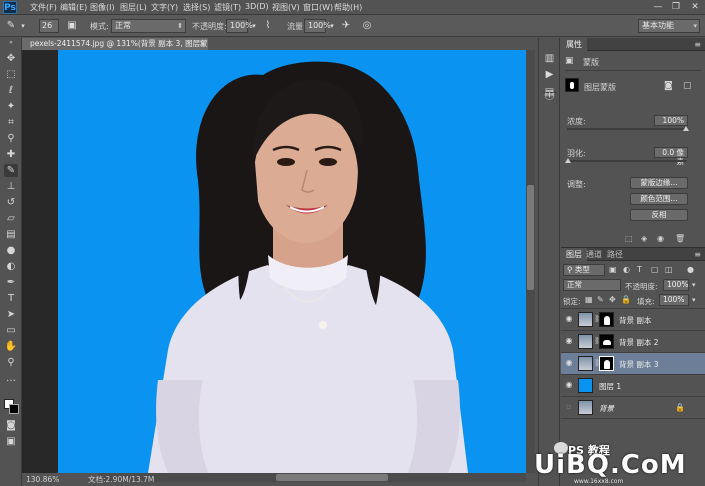 The width and height of the screenshot is (705, 486). What do you see at coordinates (627, 129) in the screenshot?
I see `density-slider` at bounding box center [627, 129].